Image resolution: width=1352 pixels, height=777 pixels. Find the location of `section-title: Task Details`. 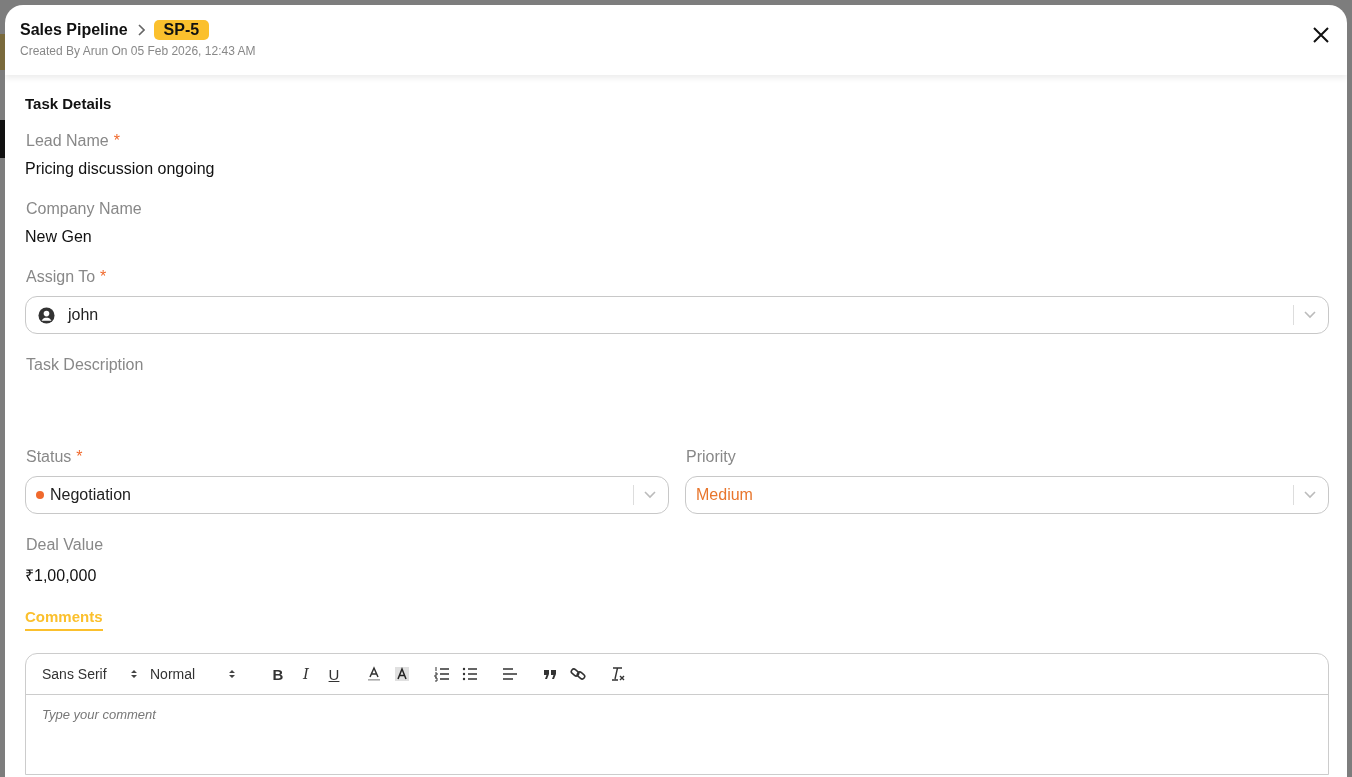

section-title: Task Details is located at coordinates (69, 103).